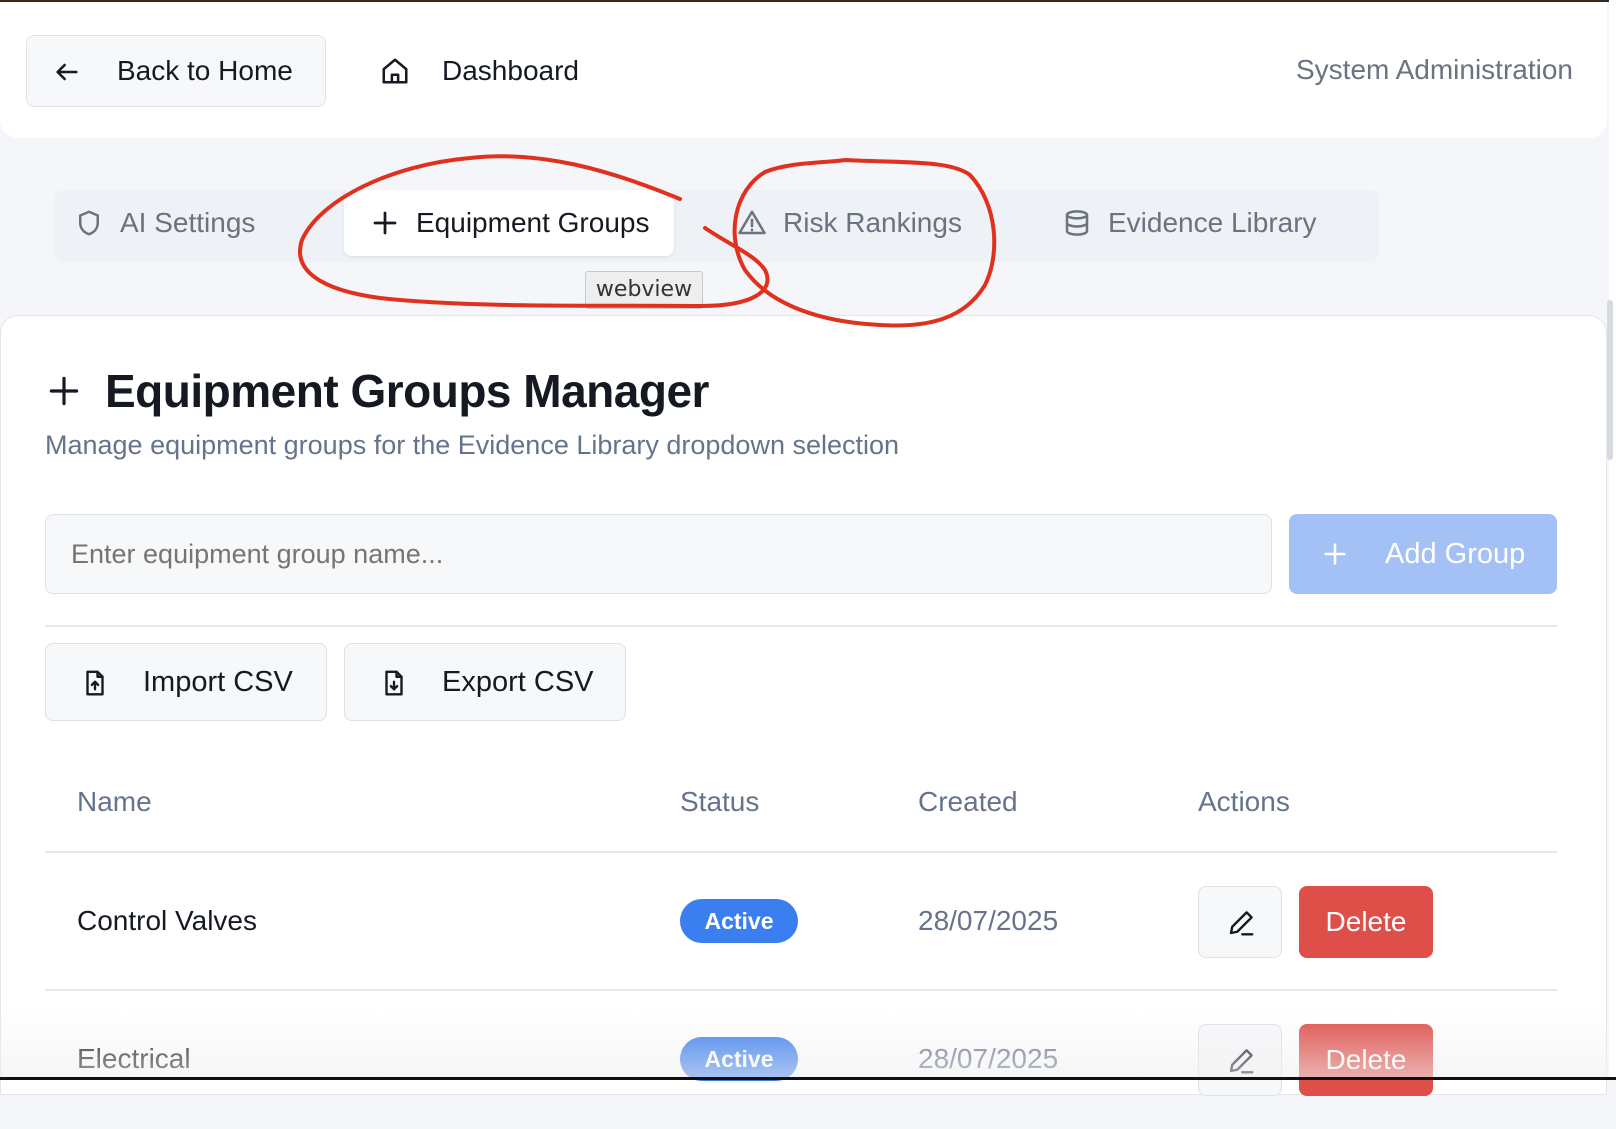 This screenshot has width=1616, height=1129. What do you see at coordinates (1244, 801) in the screenshot?
I see `column-header-actions: Actions` at bounding box center [1244, 801].